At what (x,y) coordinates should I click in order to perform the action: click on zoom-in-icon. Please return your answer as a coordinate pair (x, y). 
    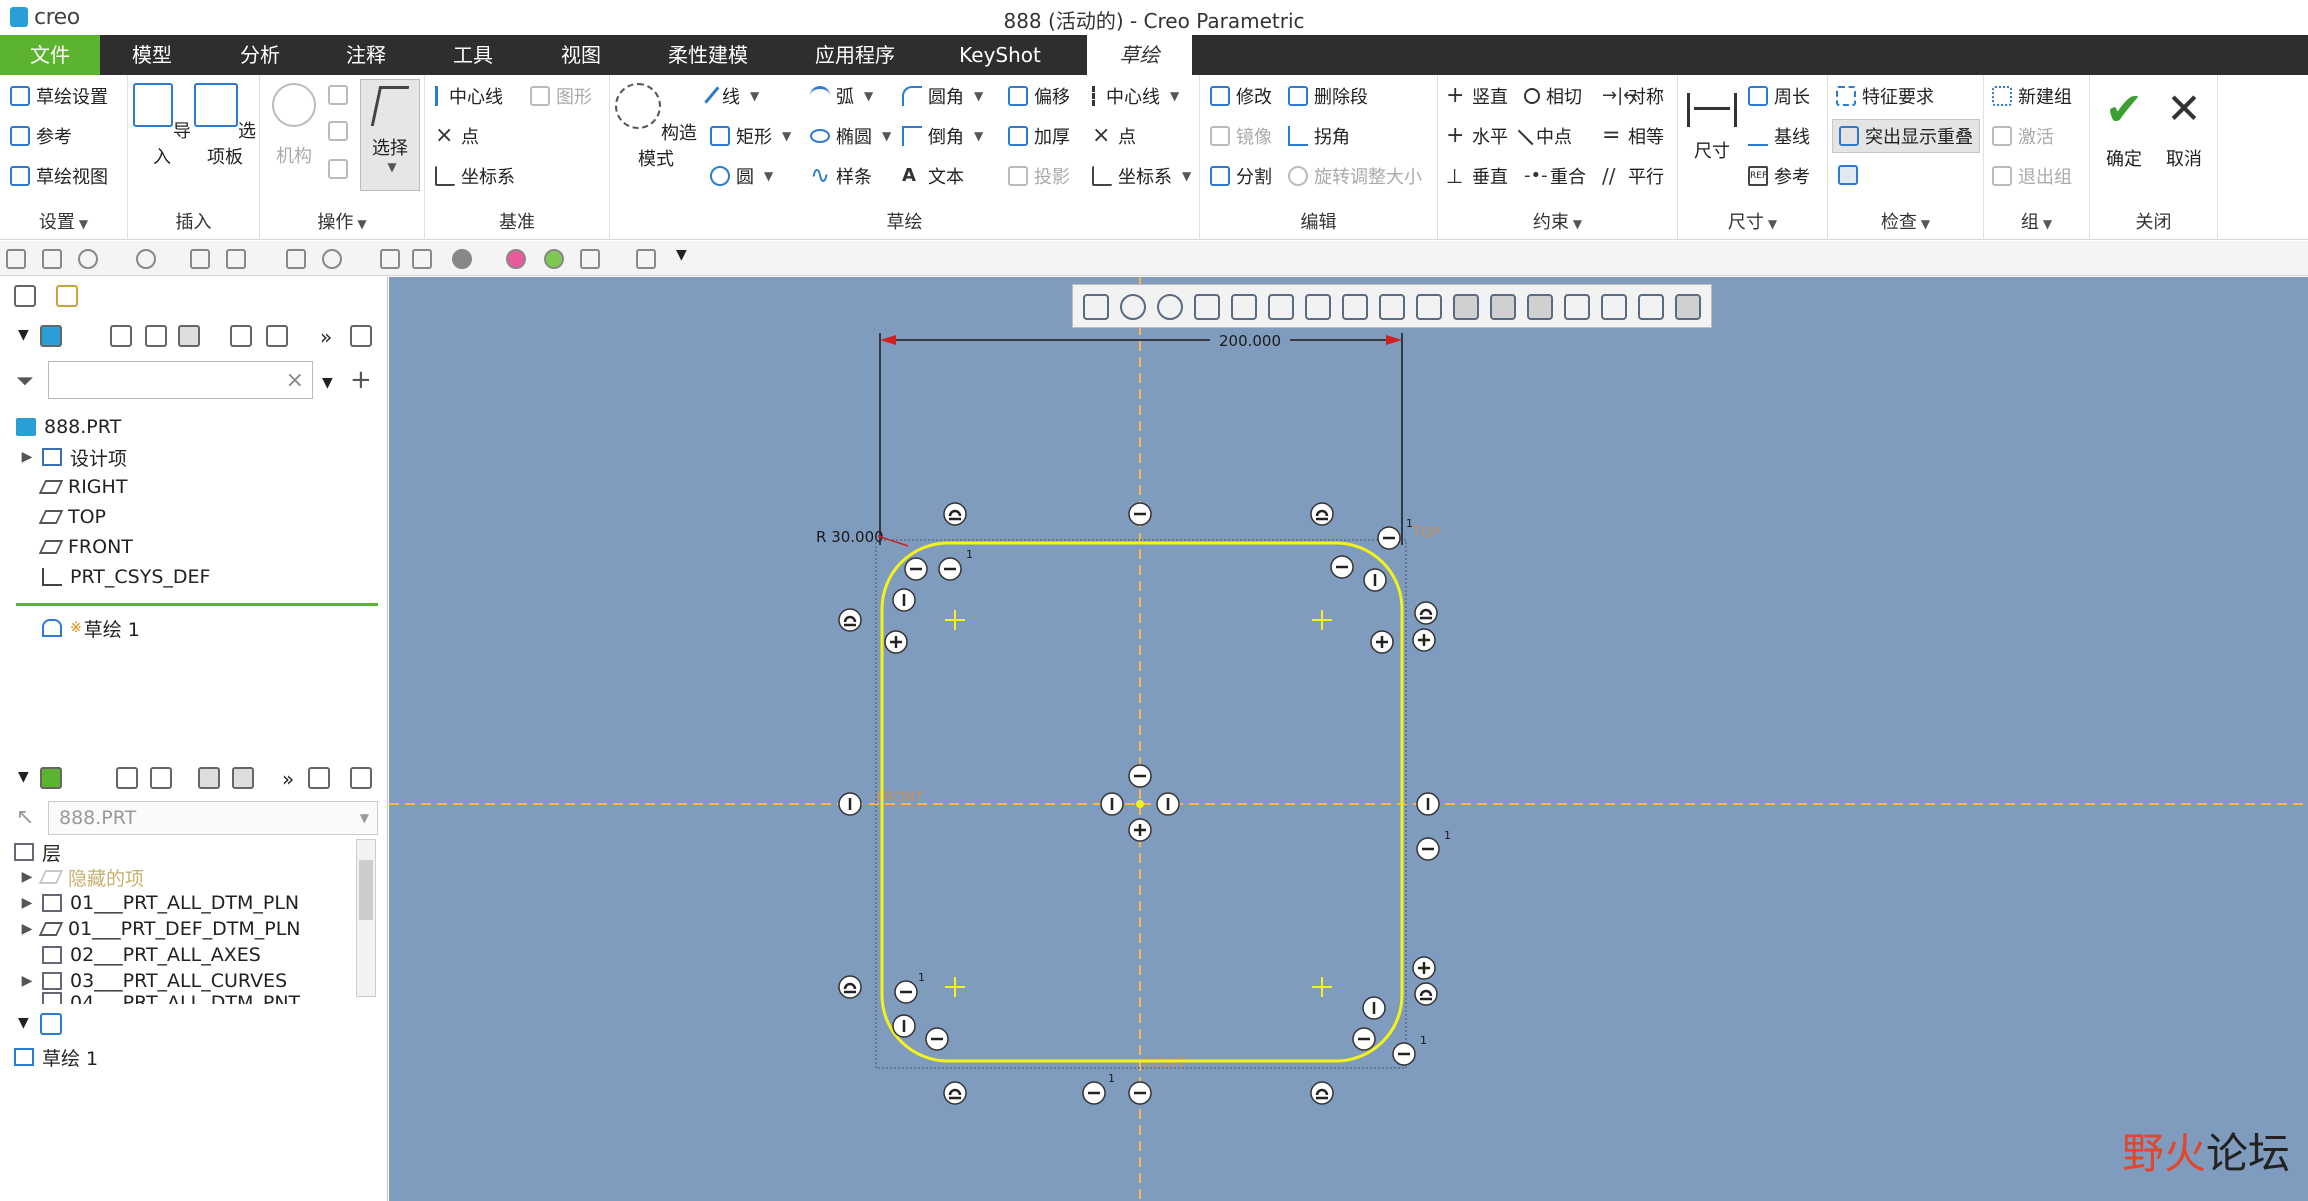
    Looking at the image, I should click on (1133, 307).